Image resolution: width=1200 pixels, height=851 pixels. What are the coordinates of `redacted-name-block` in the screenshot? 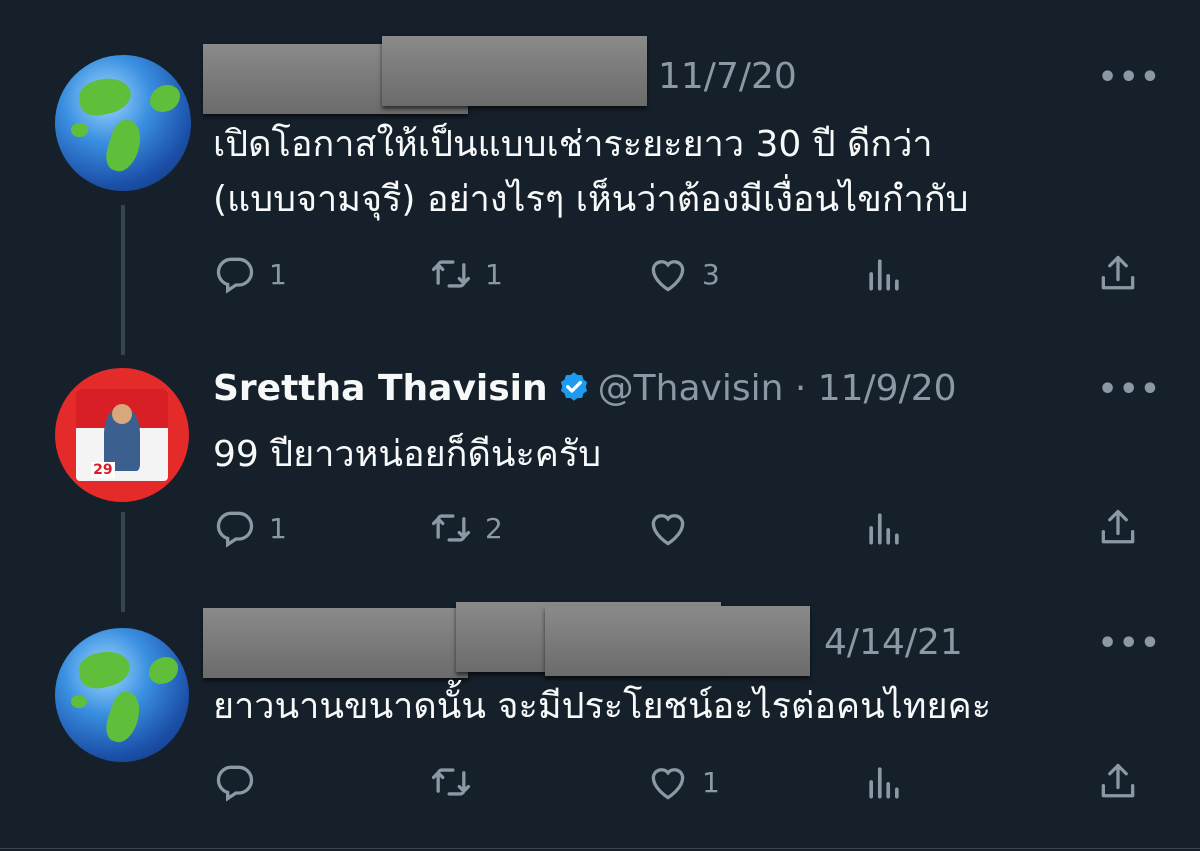 It's located at (335, 643).